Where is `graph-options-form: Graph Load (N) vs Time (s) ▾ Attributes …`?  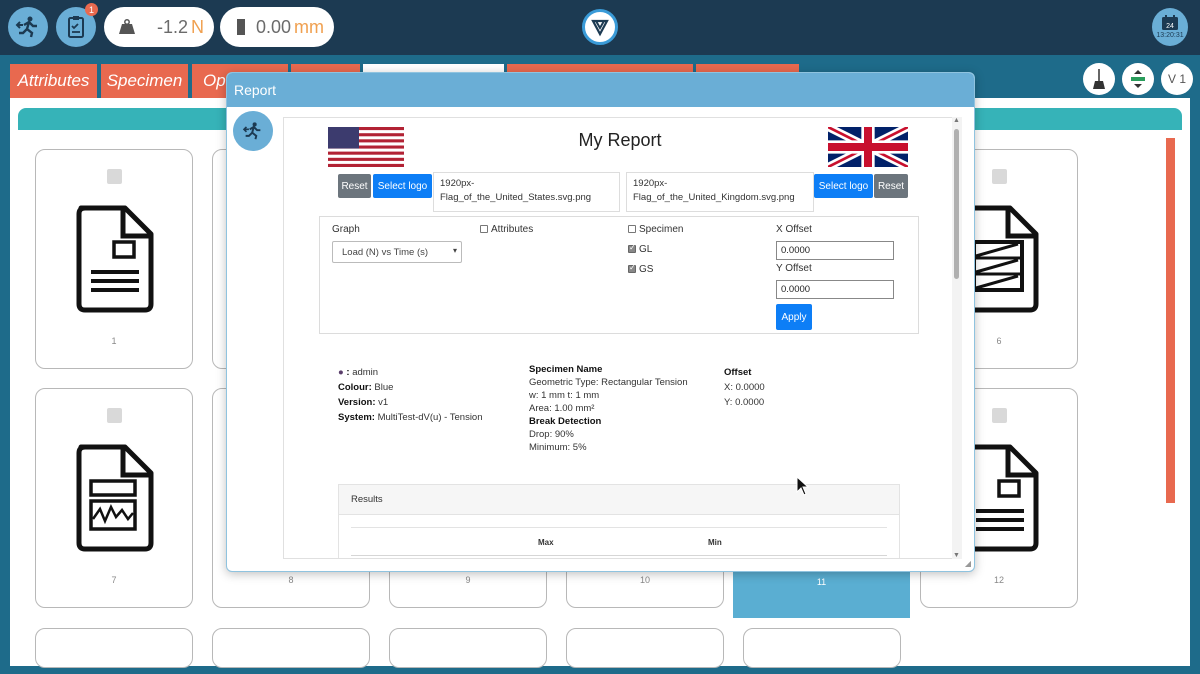 graph-options-form: Graph Load (N) vs Time (s) ▾ Attributes … is located at coordinates (619, 275).